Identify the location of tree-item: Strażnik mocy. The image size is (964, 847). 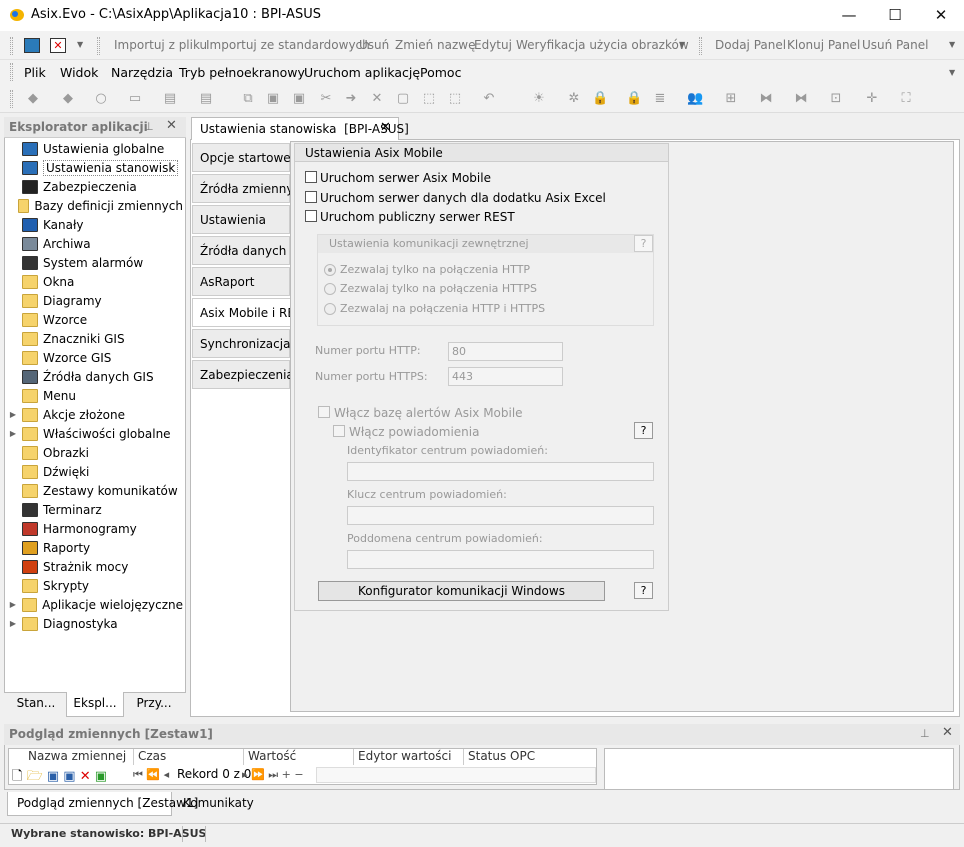
(95, 566).